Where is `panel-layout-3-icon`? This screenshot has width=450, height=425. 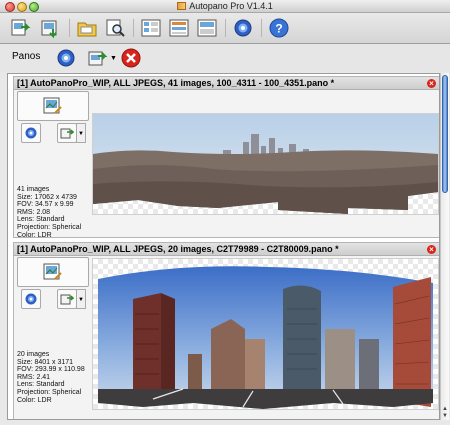 panel-layout-3-icon is located at coordinates (207, 28).